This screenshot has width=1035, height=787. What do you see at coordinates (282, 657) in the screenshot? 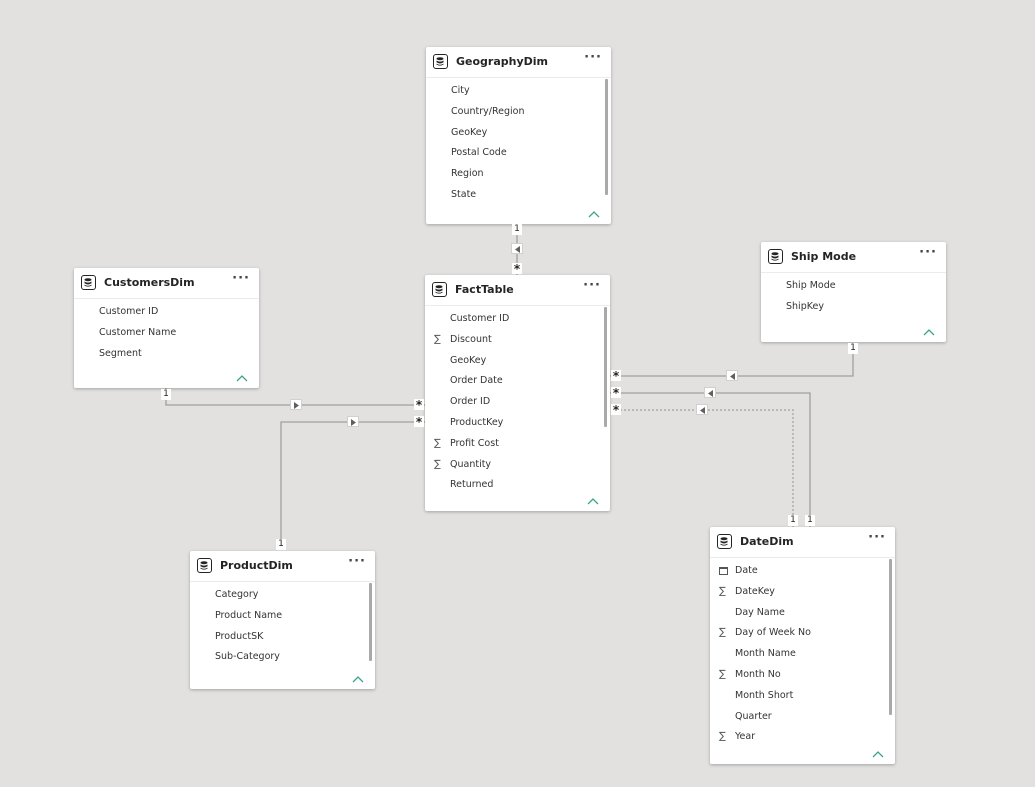
I see `field-row: Sub-Category` at bounding box center [282, 657].